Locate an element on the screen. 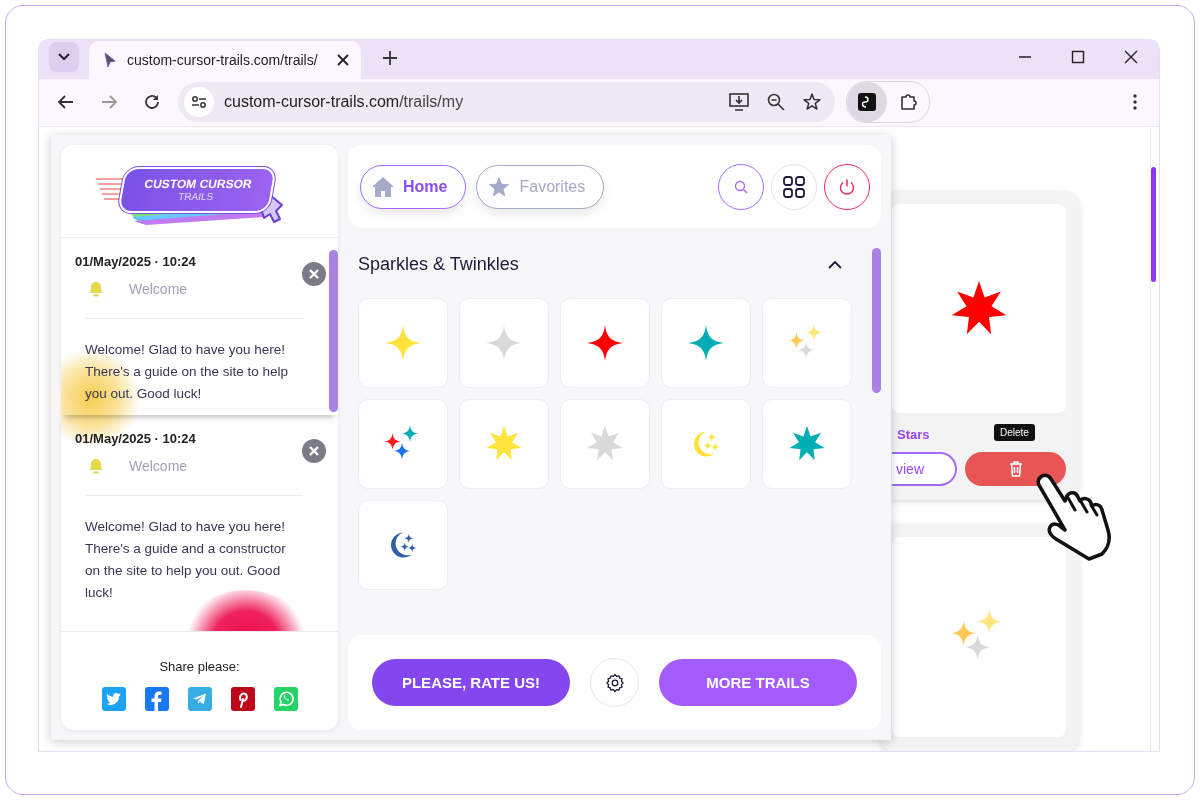  tab-list-button is located at coordinates (64, 56).